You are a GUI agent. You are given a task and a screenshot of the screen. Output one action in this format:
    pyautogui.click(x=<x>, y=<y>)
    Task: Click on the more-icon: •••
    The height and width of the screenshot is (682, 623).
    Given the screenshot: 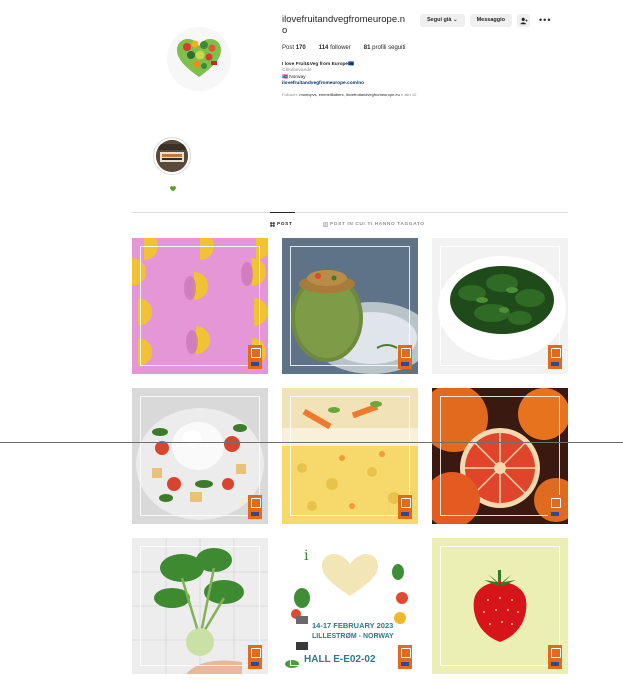 What is the action you would take?
    pyautogui.click(x=545, y=20)
    